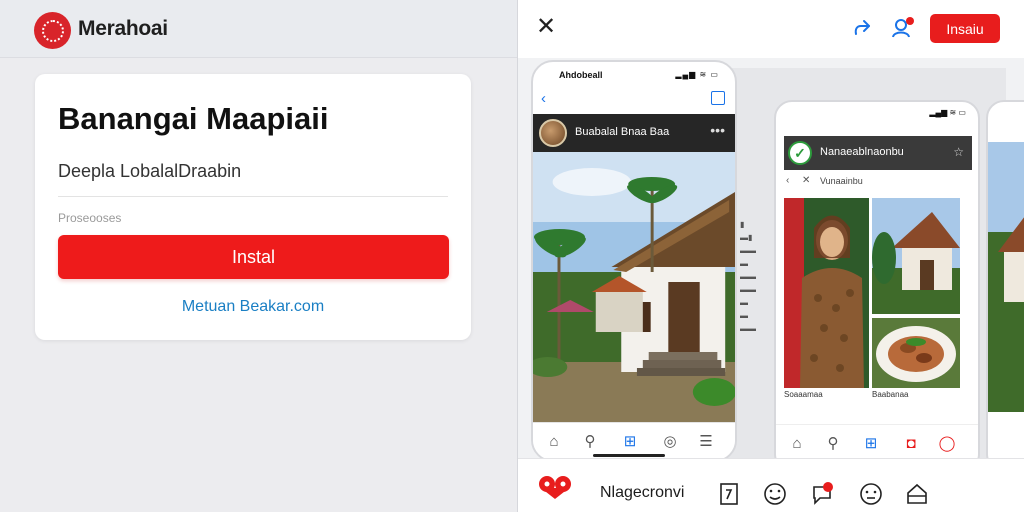 The image size is (1024, 512). Describe the element at coordinates (581, 75) in the screenshot. I see `status-text: Ahdobeall` at that location.